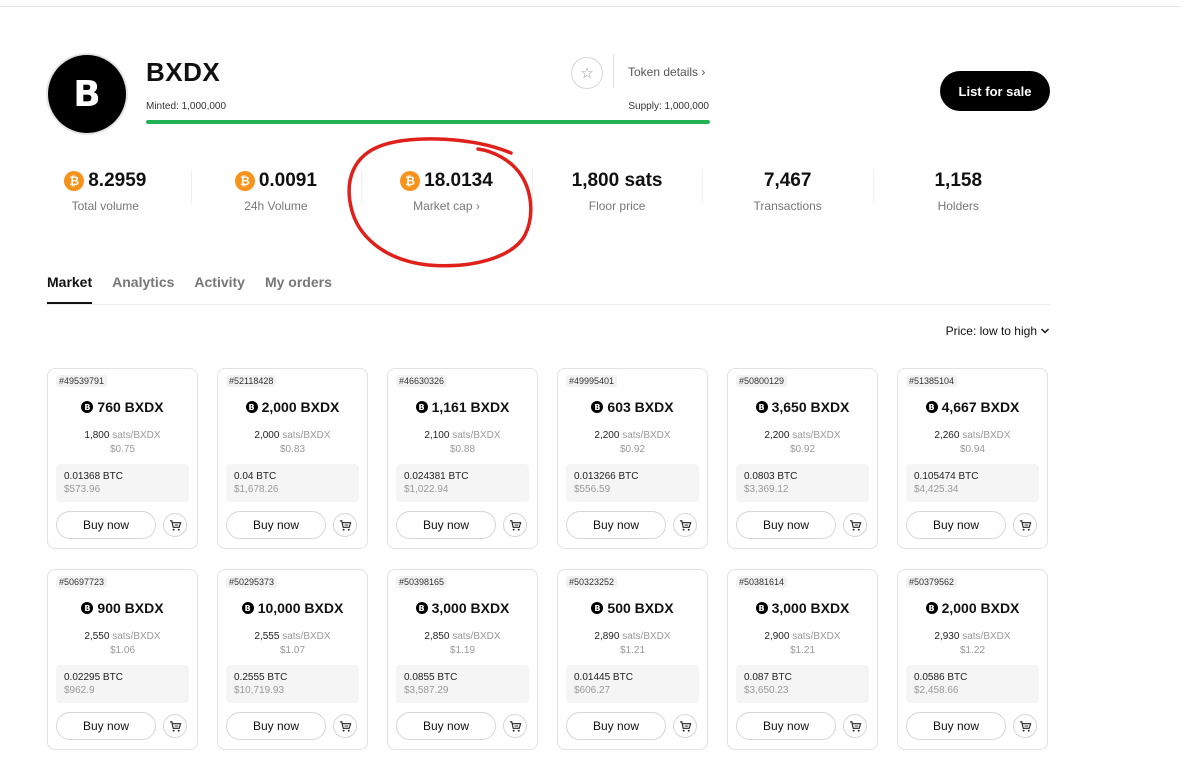 The width and height of the screenshot is (1200, 767). I want to click on tab-activity: Activity, so click(219, 289).